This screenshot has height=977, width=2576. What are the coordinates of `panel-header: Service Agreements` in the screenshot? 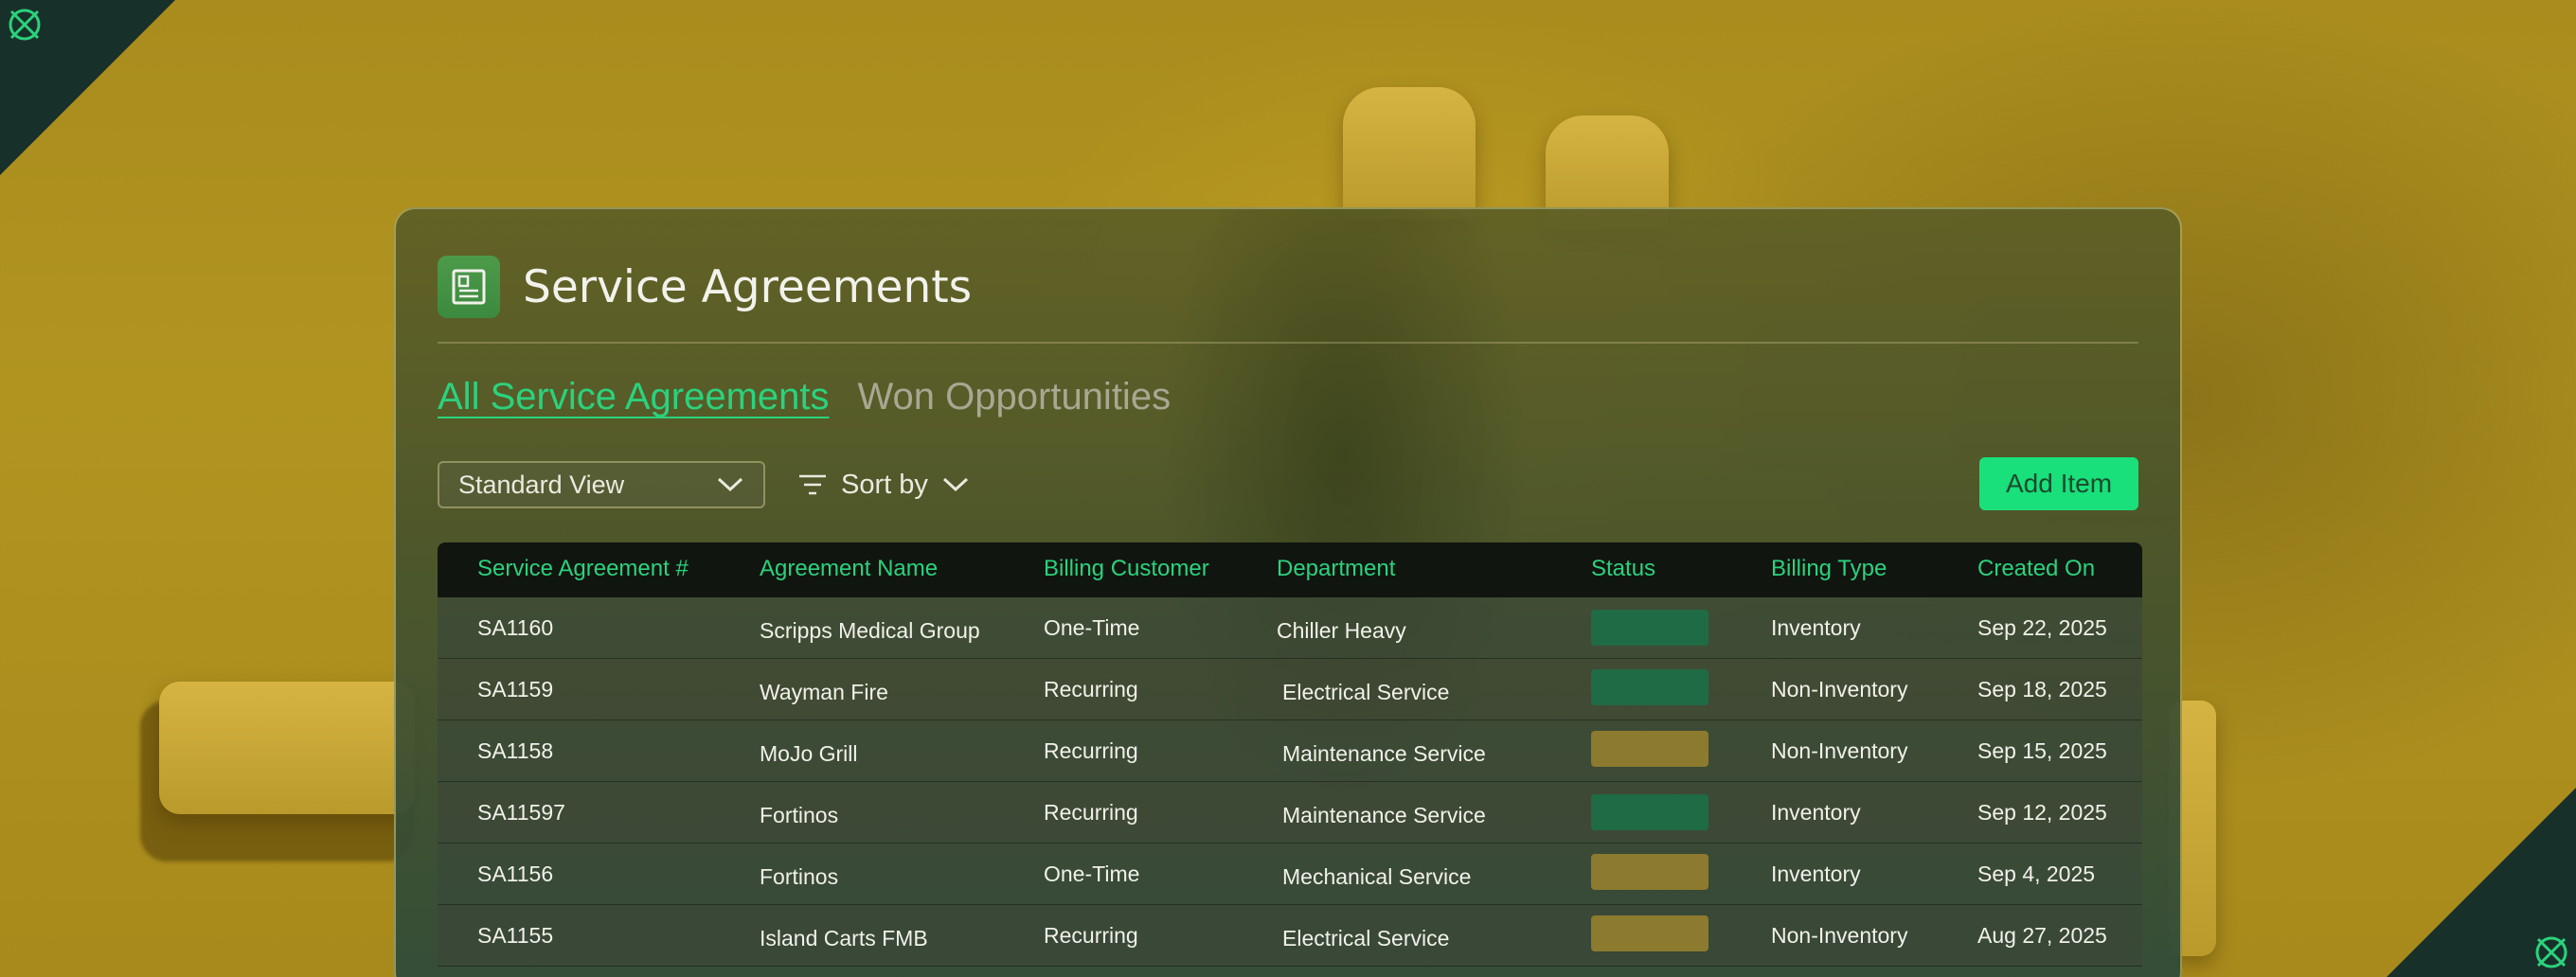 It's located at (1288, 300).